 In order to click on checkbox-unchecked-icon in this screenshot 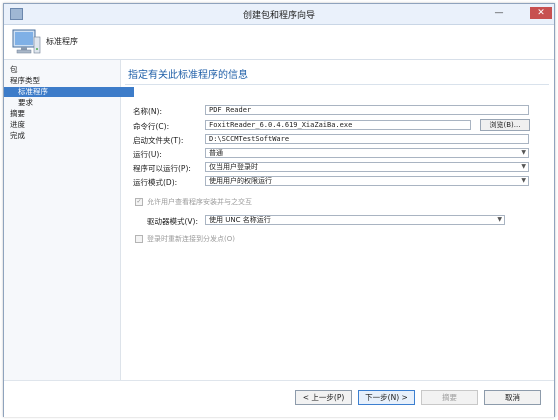, I will do `click(139, 239)`.